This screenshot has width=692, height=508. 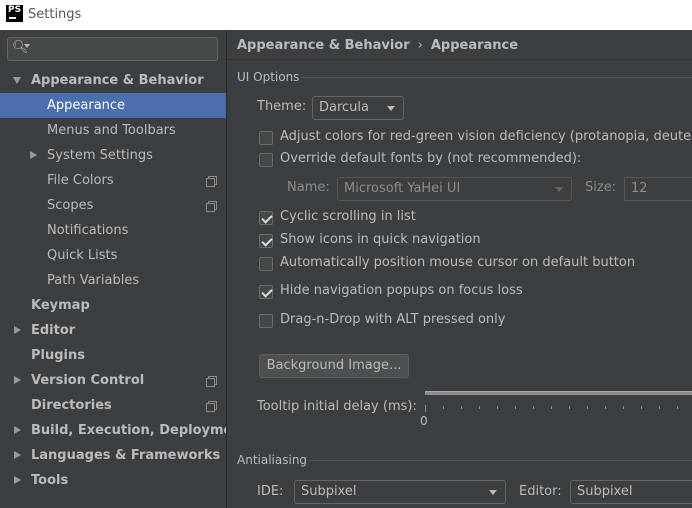 What do you see at coordinates (425, 408) in the screenshot?
I see `slider-major-tick` at bounding box center [425, 408].